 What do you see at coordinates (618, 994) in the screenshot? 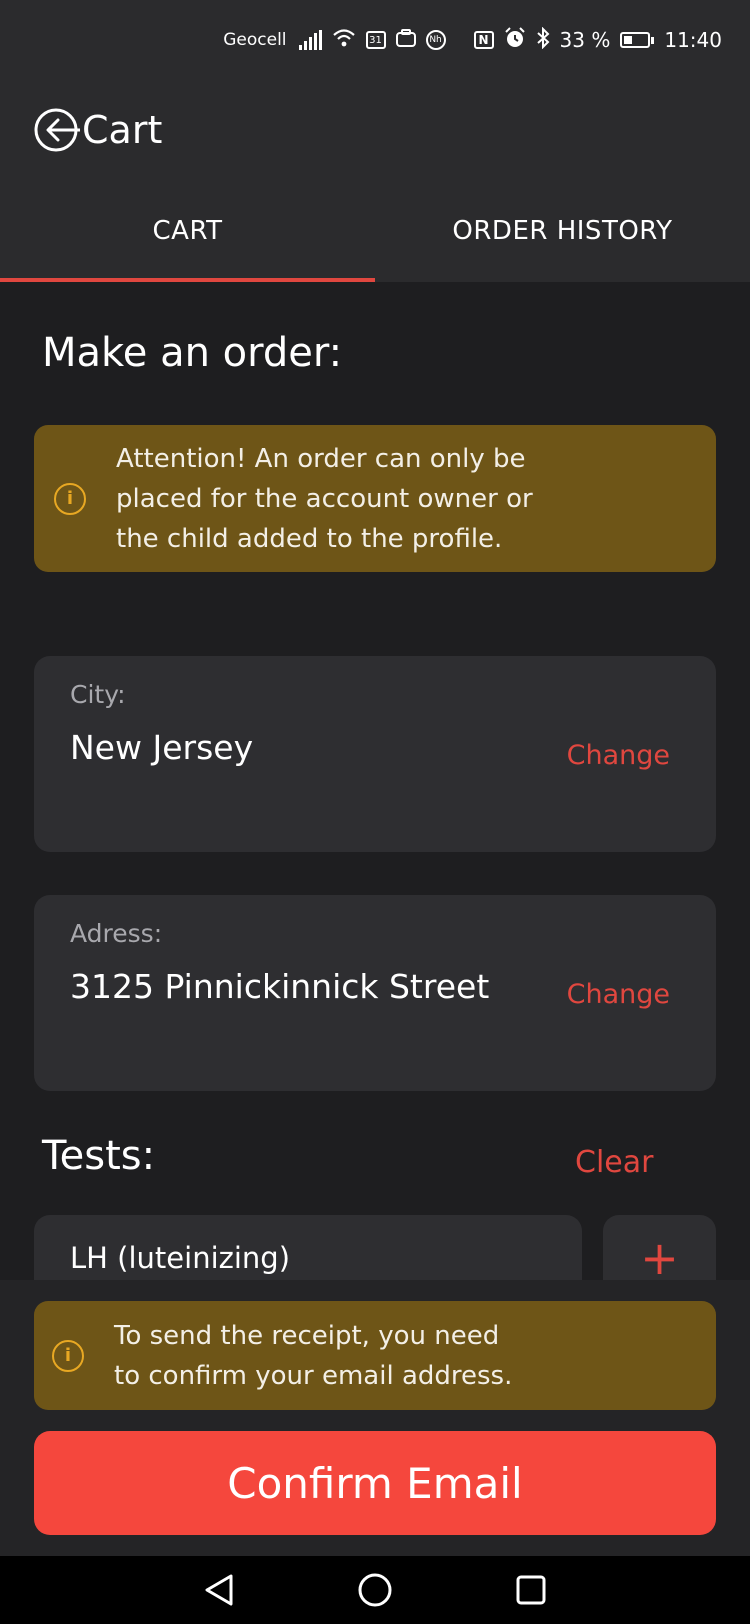
I see `change-address-button: Change` at bounding box center [618, 994].